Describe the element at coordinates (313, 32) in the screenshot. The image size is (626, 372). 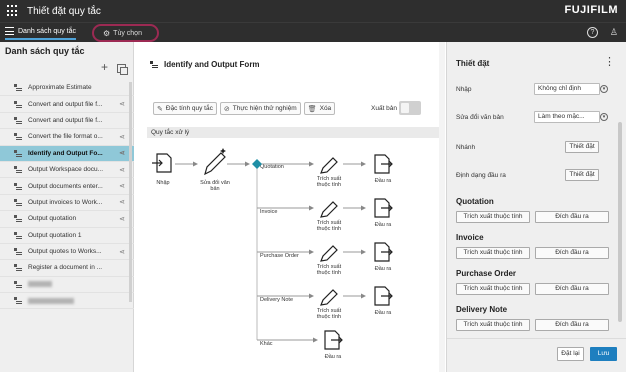
I see `tab-bar: Danh sách quy tắc ⚙ Tùy chọn ? ♙` at that location.